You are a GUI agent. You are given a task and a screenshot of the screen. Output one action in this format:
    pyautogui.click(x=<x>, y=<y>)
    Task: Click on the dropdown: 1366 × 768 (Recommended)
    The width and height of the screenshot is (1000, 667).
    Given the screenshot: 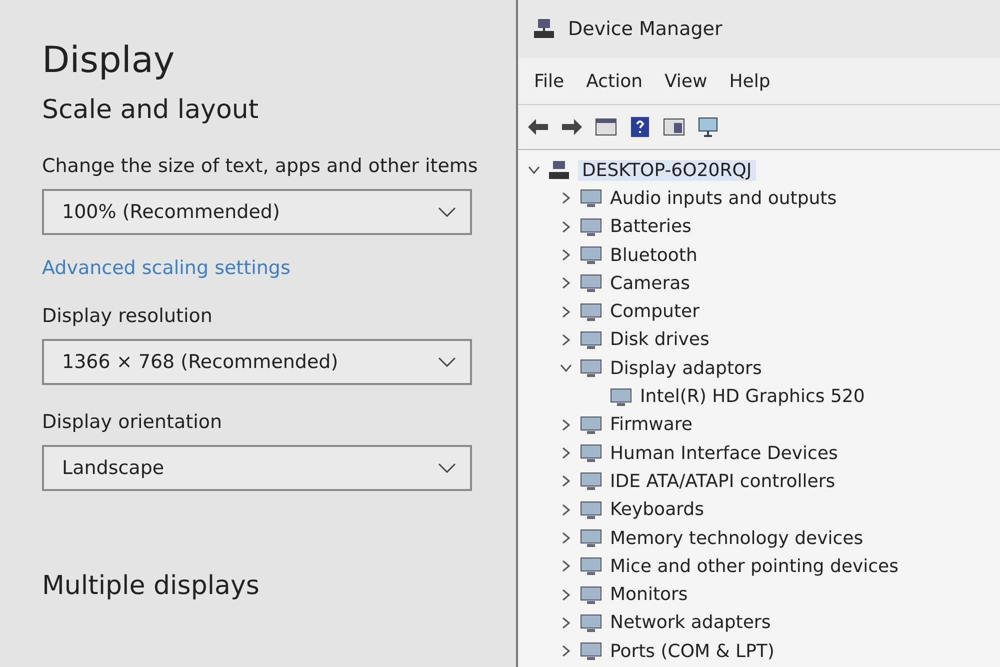 What is the action you would take?
    pyautogui.click(x=257, y=362)
    